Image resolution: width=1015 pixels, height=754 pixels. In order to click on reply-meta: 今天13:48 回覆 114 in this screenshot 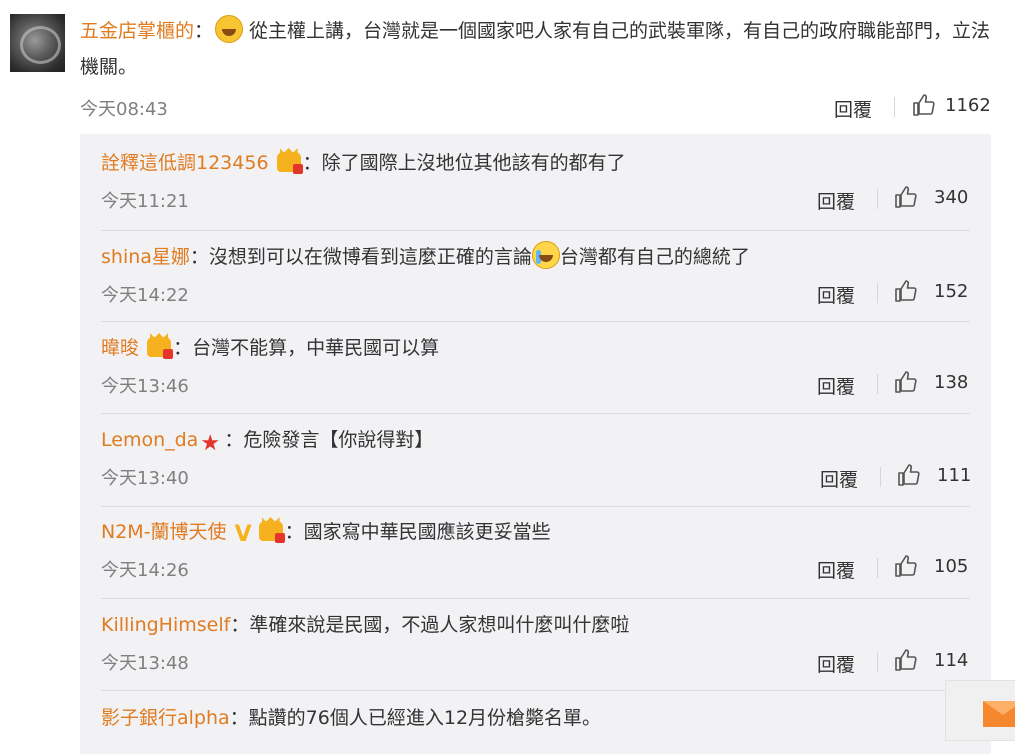, I will do `click(535, 660)`.